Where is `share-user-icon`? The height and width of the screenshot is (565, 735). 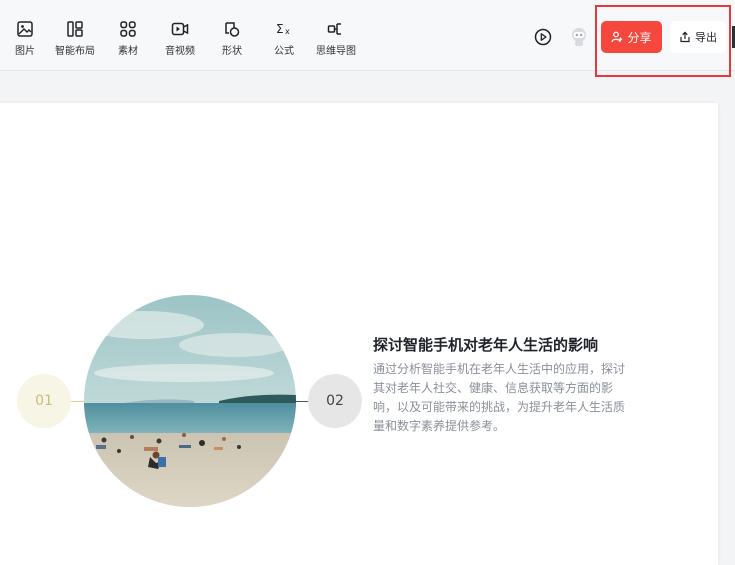
share-user-icon is located at coordinates (617, 37).